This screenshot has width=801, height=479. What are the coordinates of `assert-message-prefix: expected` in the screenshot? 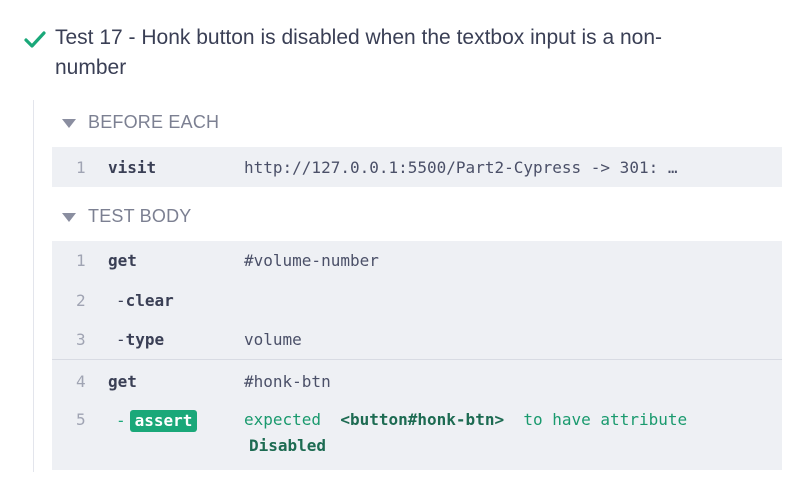 It's located at (283, 419).